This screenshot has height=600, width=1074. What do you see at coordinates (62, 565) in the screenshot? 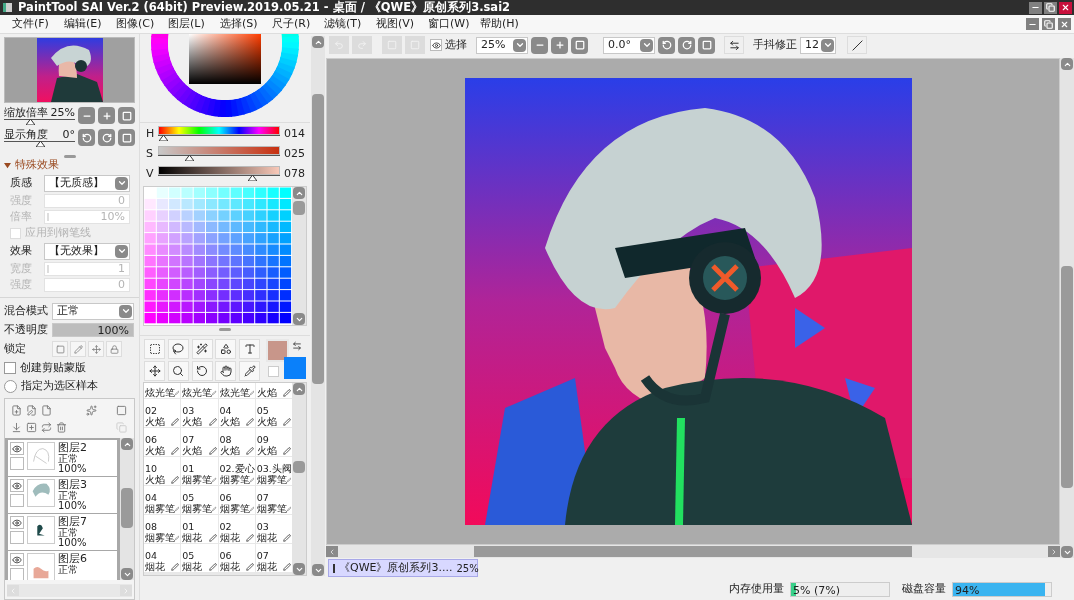
I see `layer-item: 图层6 正常` at bounding box center [62, 565].